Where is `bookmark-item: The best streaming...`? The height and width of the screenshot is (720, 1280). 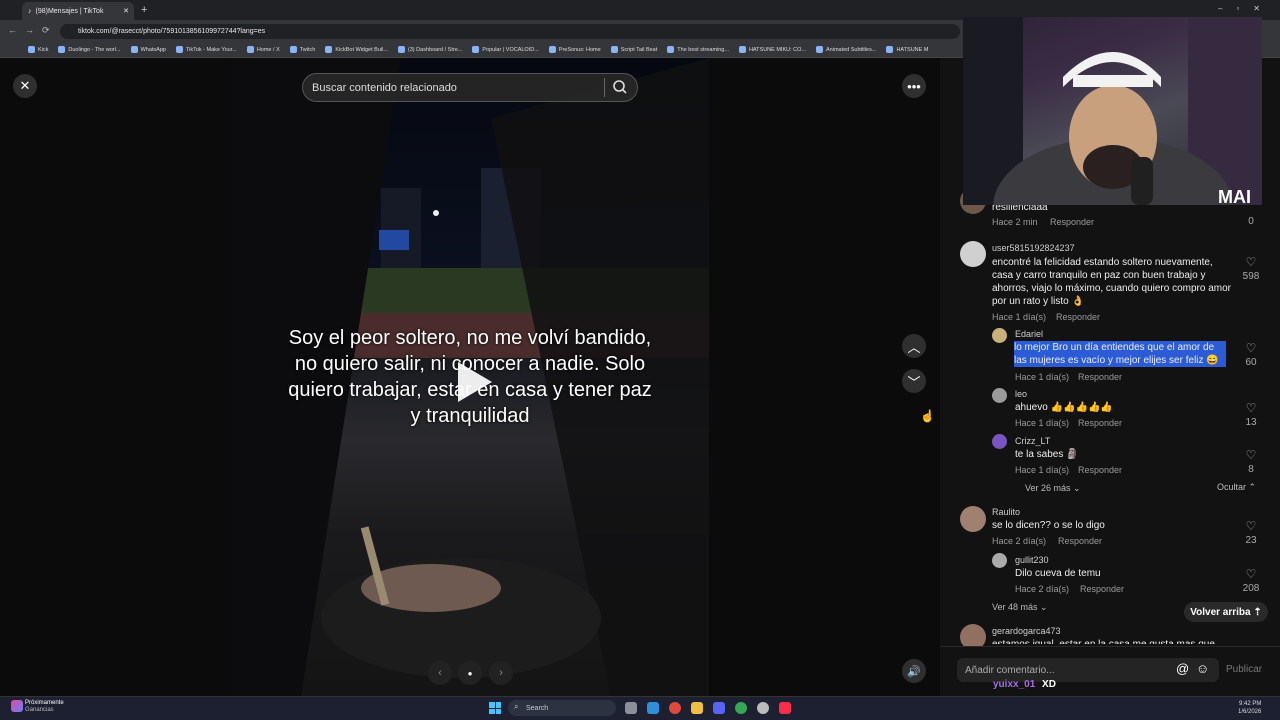
bookmark-item: The best streaming... is located at coordinates (698, 49).